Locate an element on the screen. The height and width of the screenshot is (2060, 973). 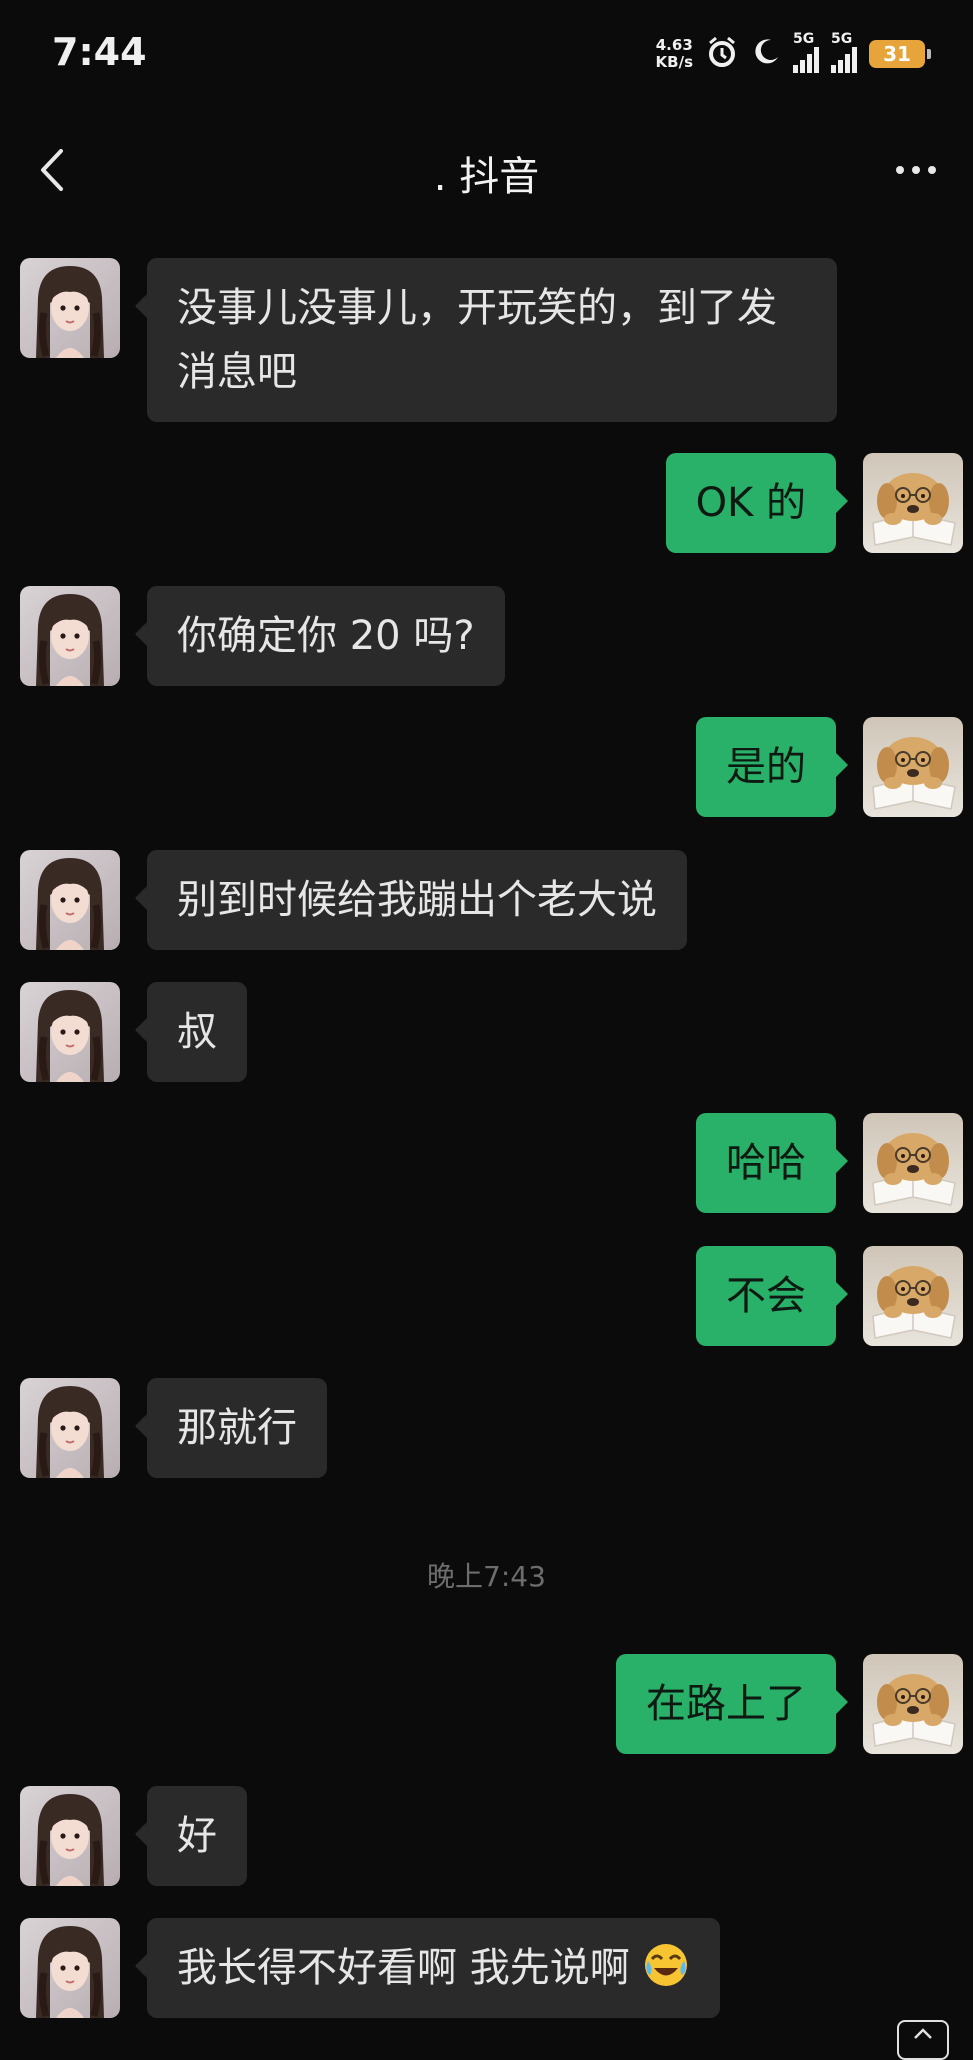
message-bubble: 叔 is located at coordinates (191, 1032).